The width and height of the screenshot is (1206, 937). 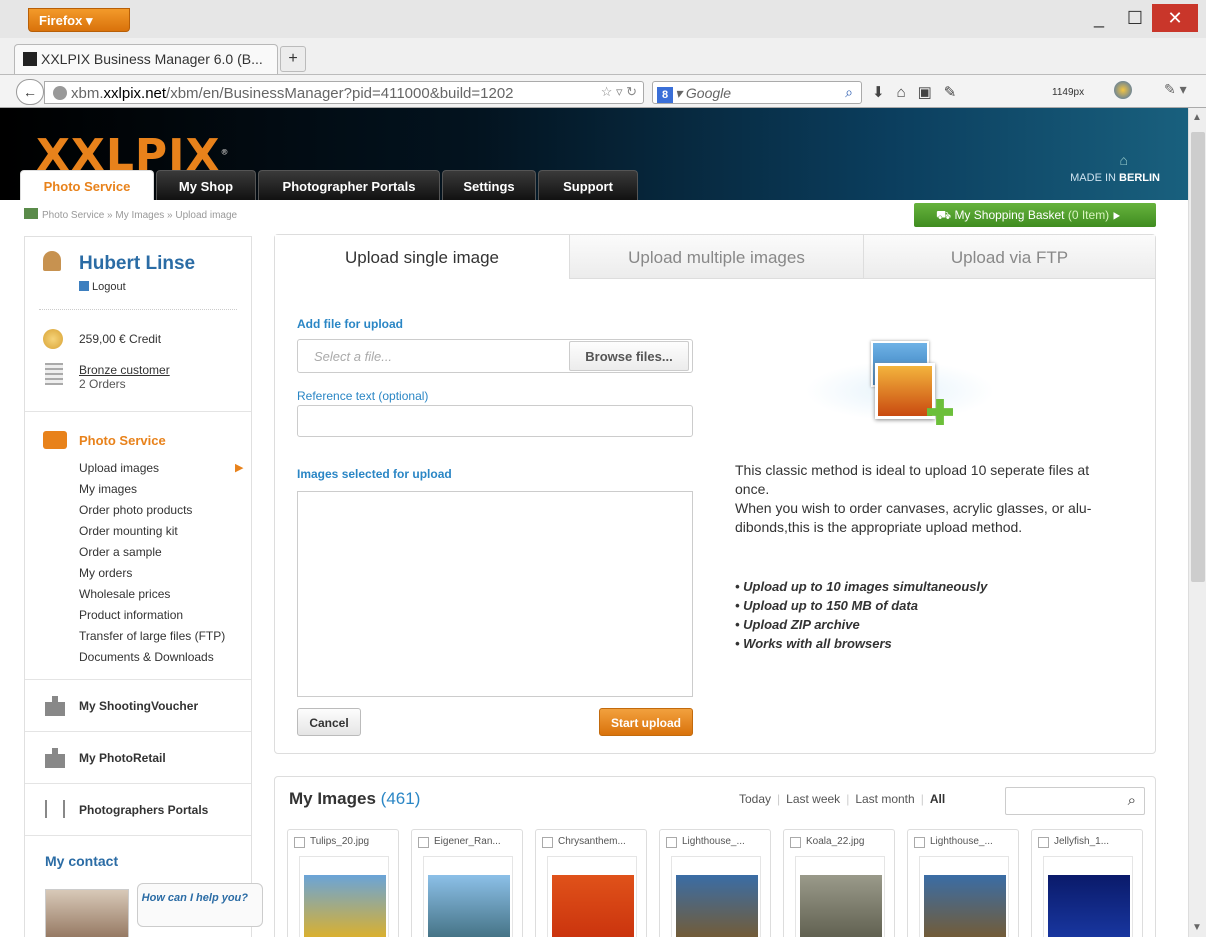 What do you see at coordinates (138, 809) in the screenshot?
I see `sidebar-item-photographers-portals: Photographers Portals` at bounding box center [138, 809].